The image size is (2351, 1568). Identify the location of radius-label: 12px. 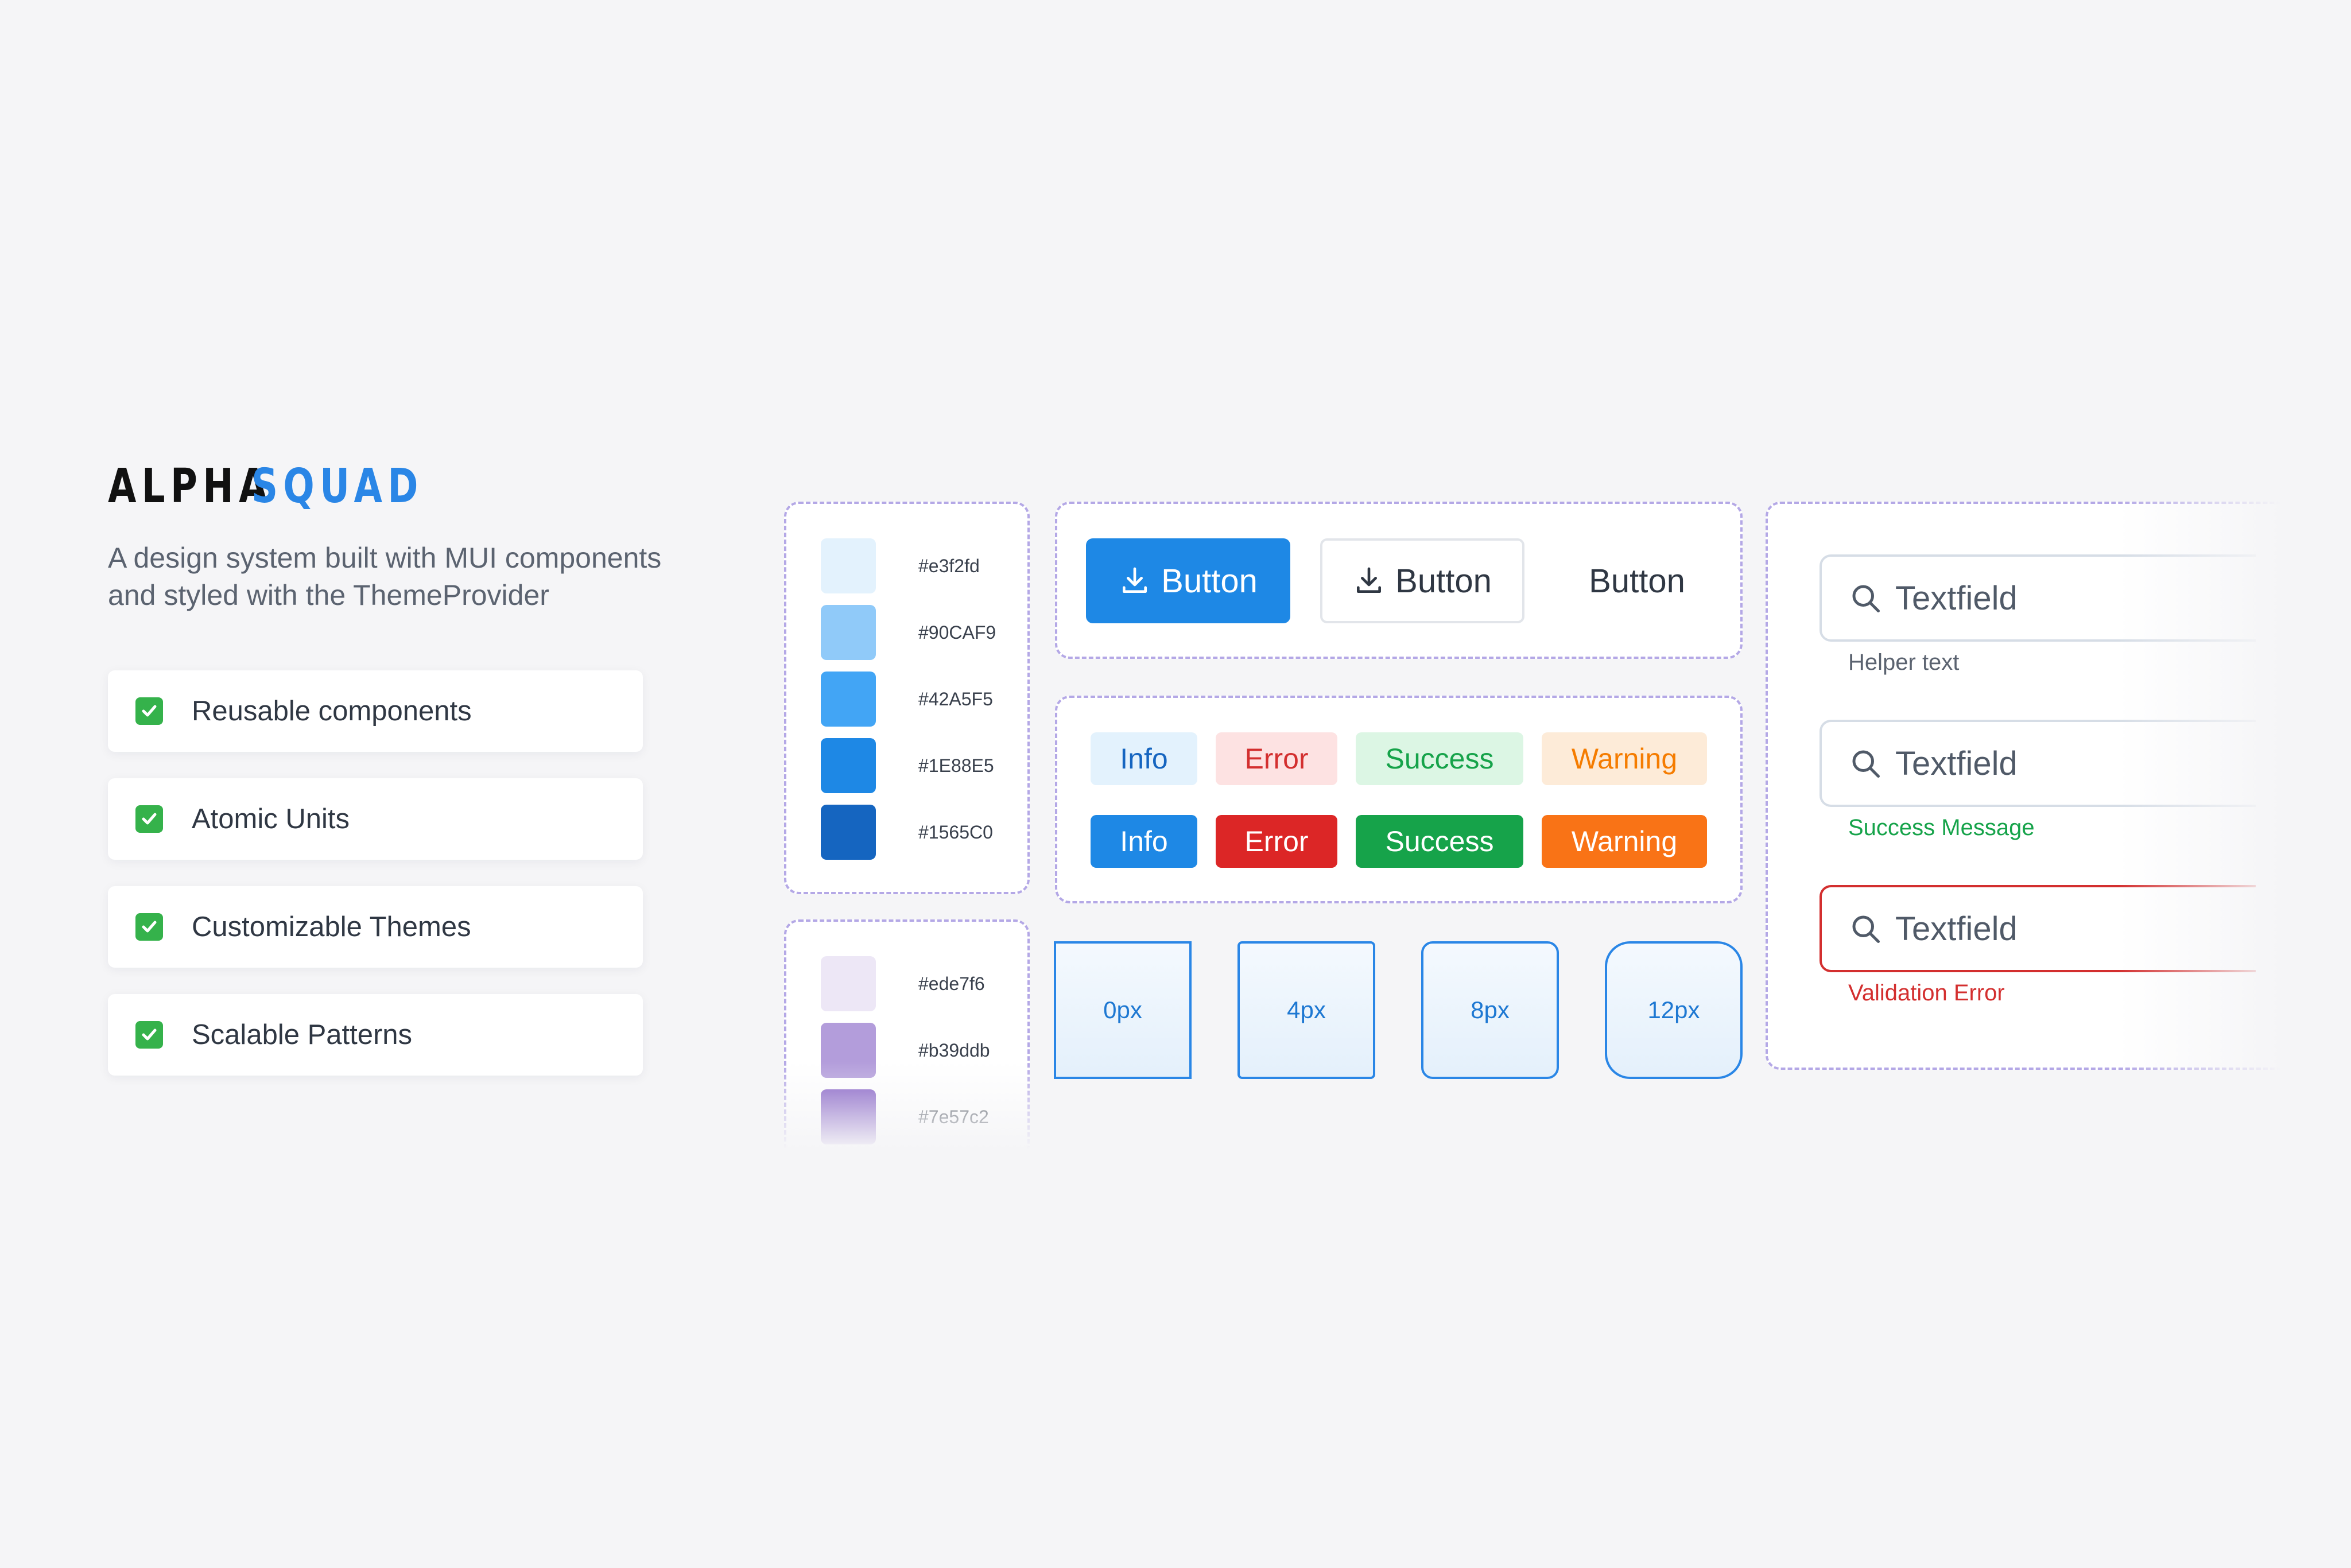
(1674, 1009).